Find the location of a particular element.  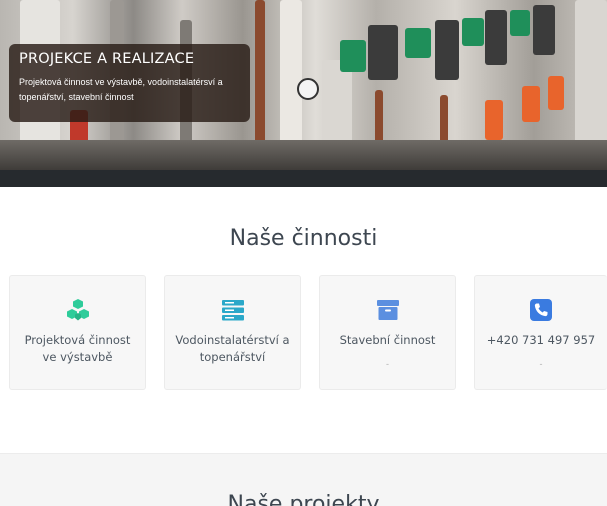

service-card-plumbing: Vodoinstalatérství a topenářství is located at coordinates (232, 332).